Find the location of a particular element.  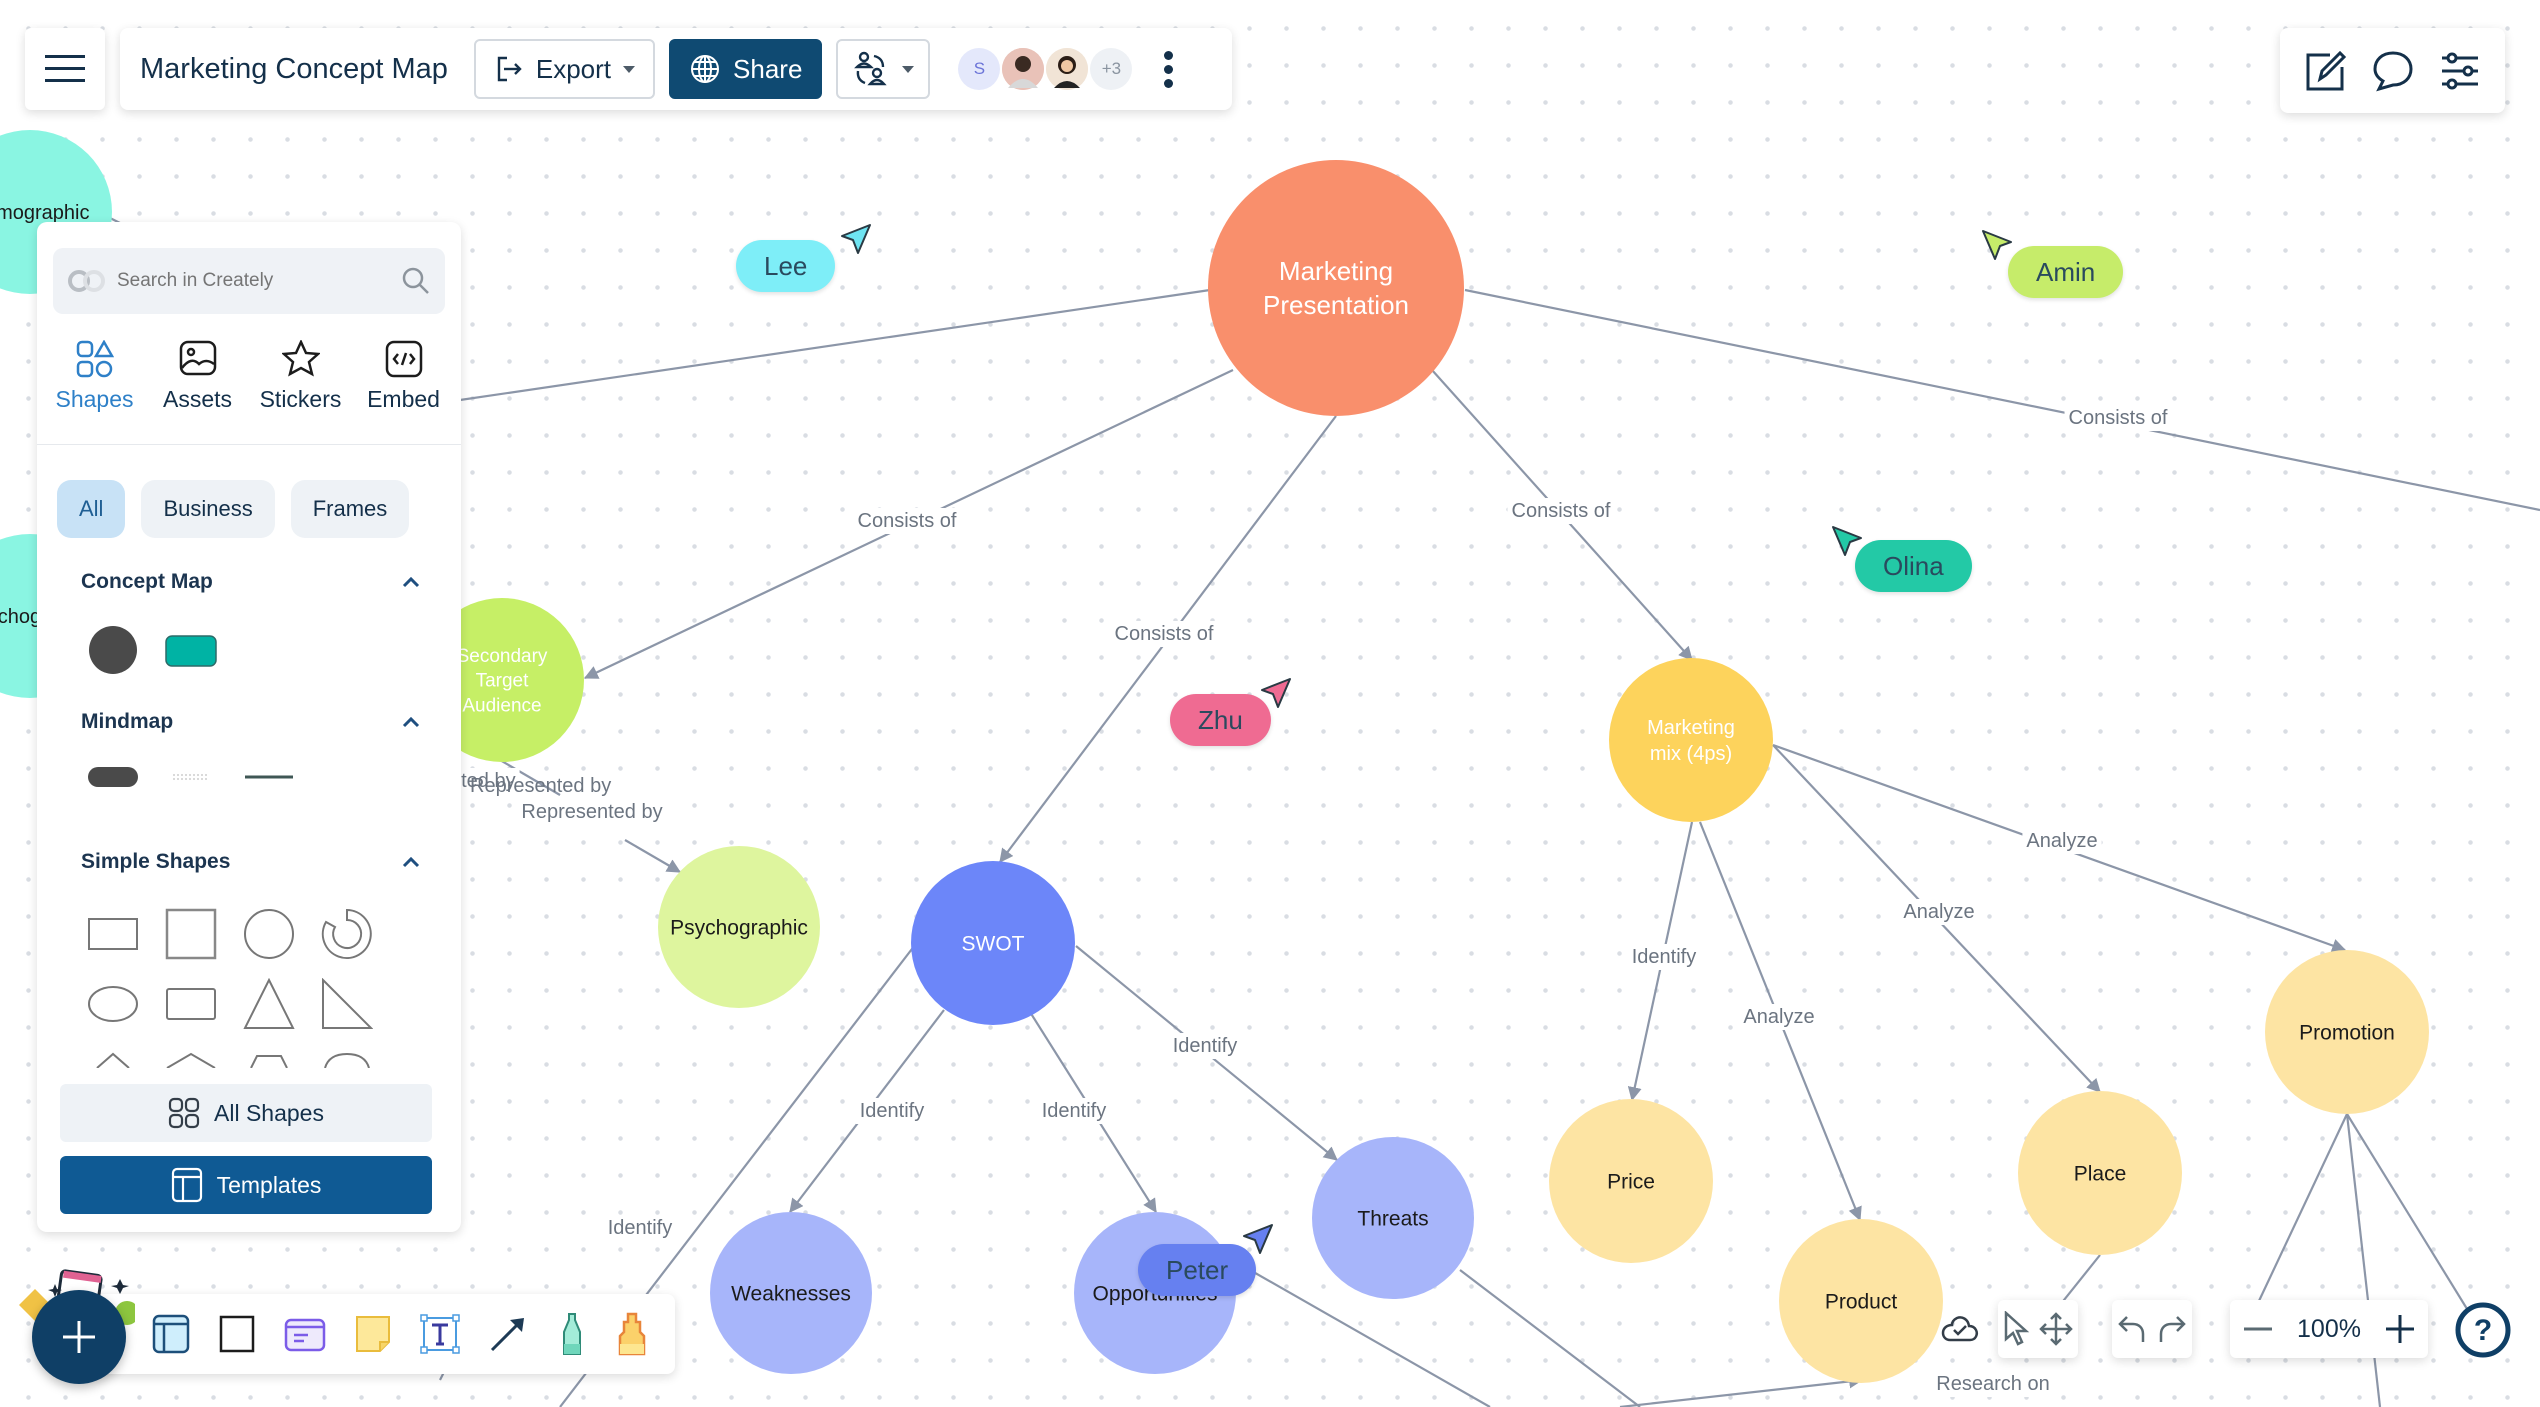

concept-node-psychographic: Psychographic is located at coordinates (739, 927).